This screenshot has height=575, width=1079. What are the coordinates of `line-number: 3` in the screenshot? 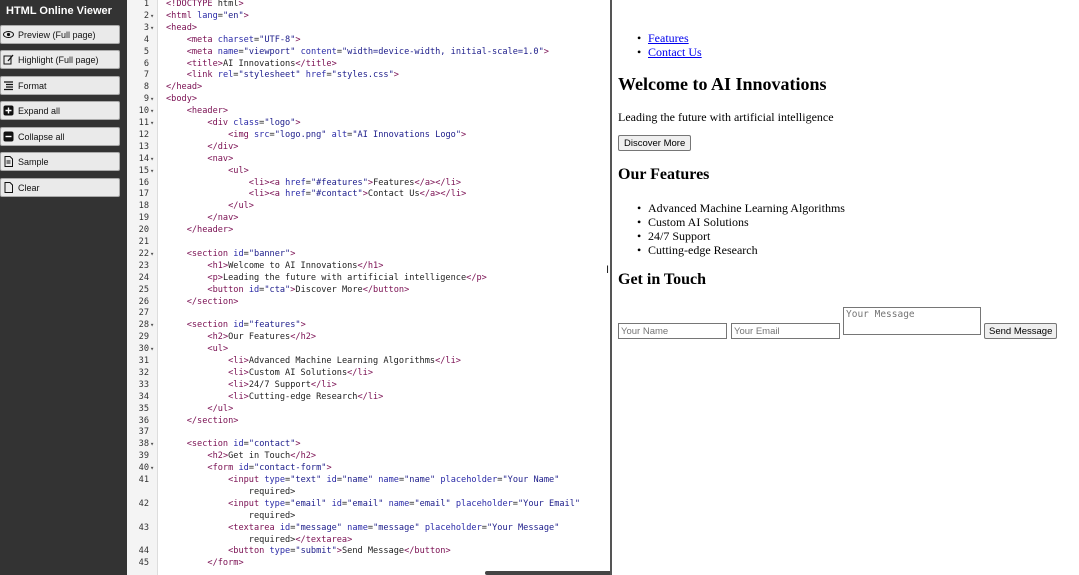 It's located at (146, 27).